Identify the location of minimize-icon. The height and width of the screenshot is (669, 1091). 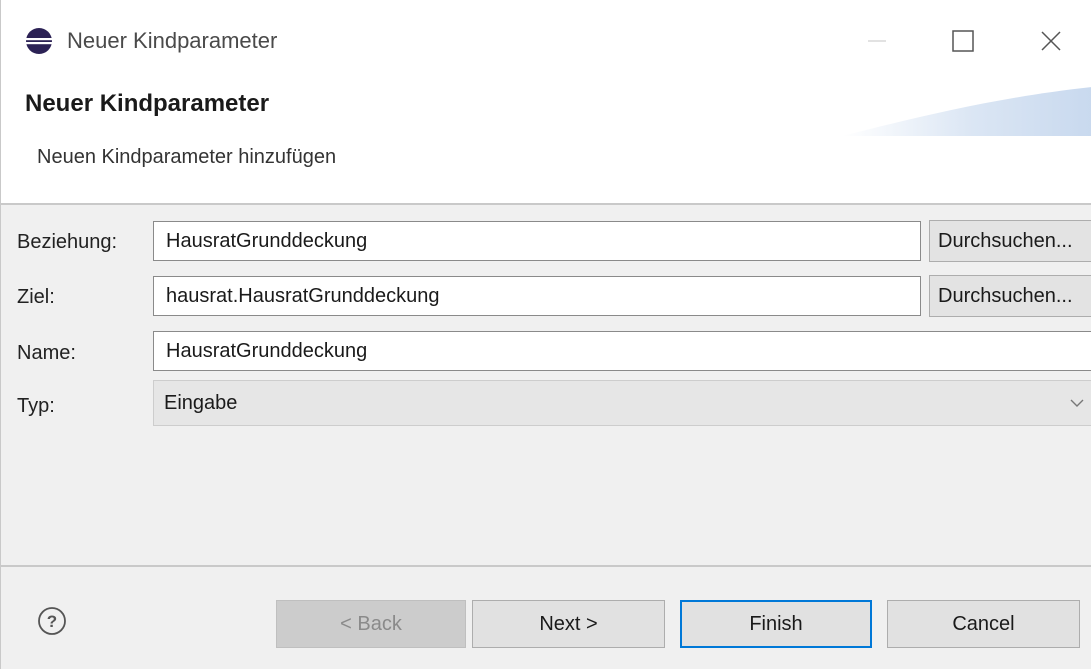
(877, 41).